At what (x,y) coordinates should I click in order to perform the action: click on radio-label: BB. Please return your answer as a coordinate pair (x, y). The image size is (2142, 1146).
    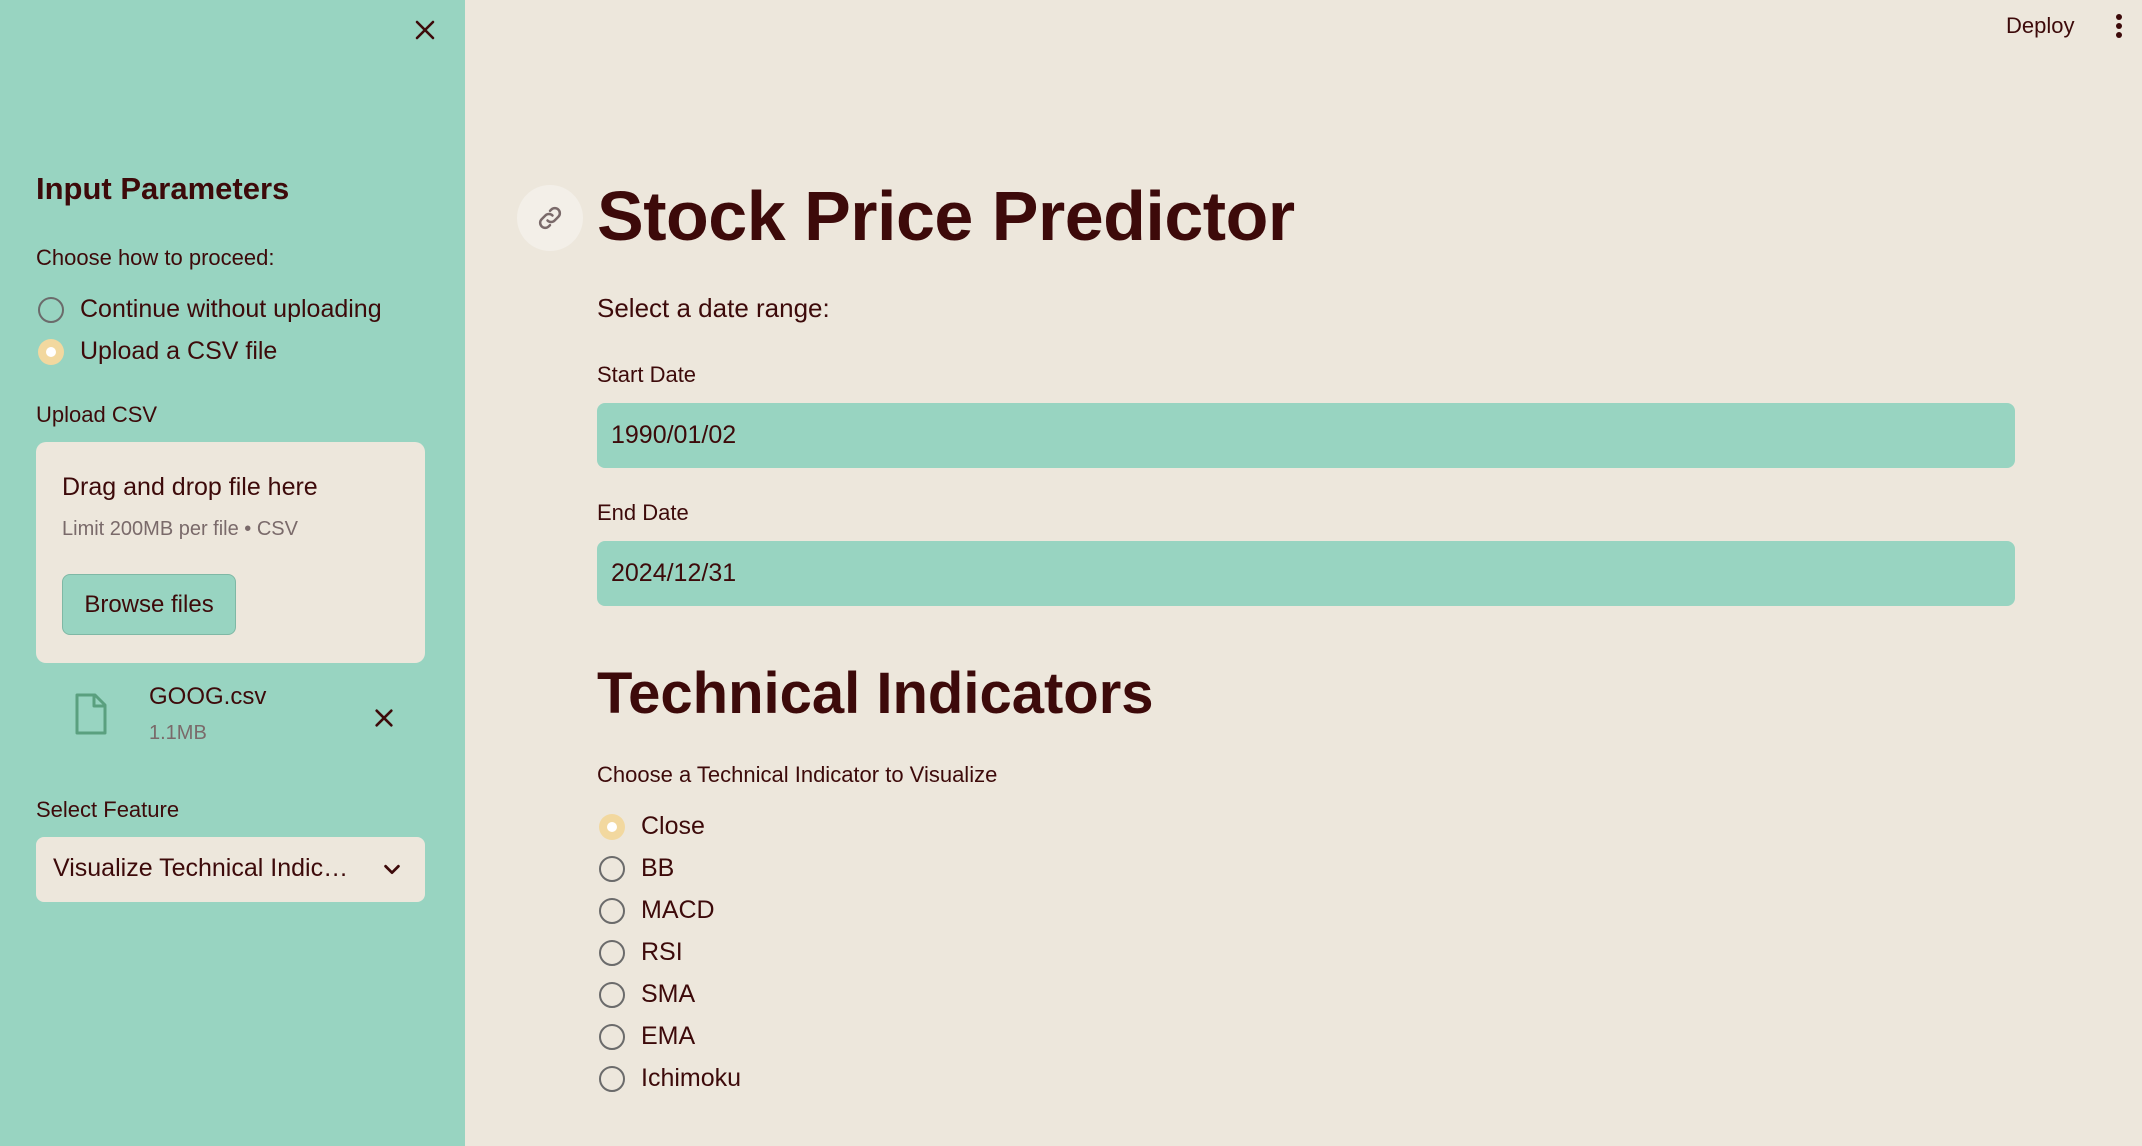
    Looking at the image, I should click on (658, 868).